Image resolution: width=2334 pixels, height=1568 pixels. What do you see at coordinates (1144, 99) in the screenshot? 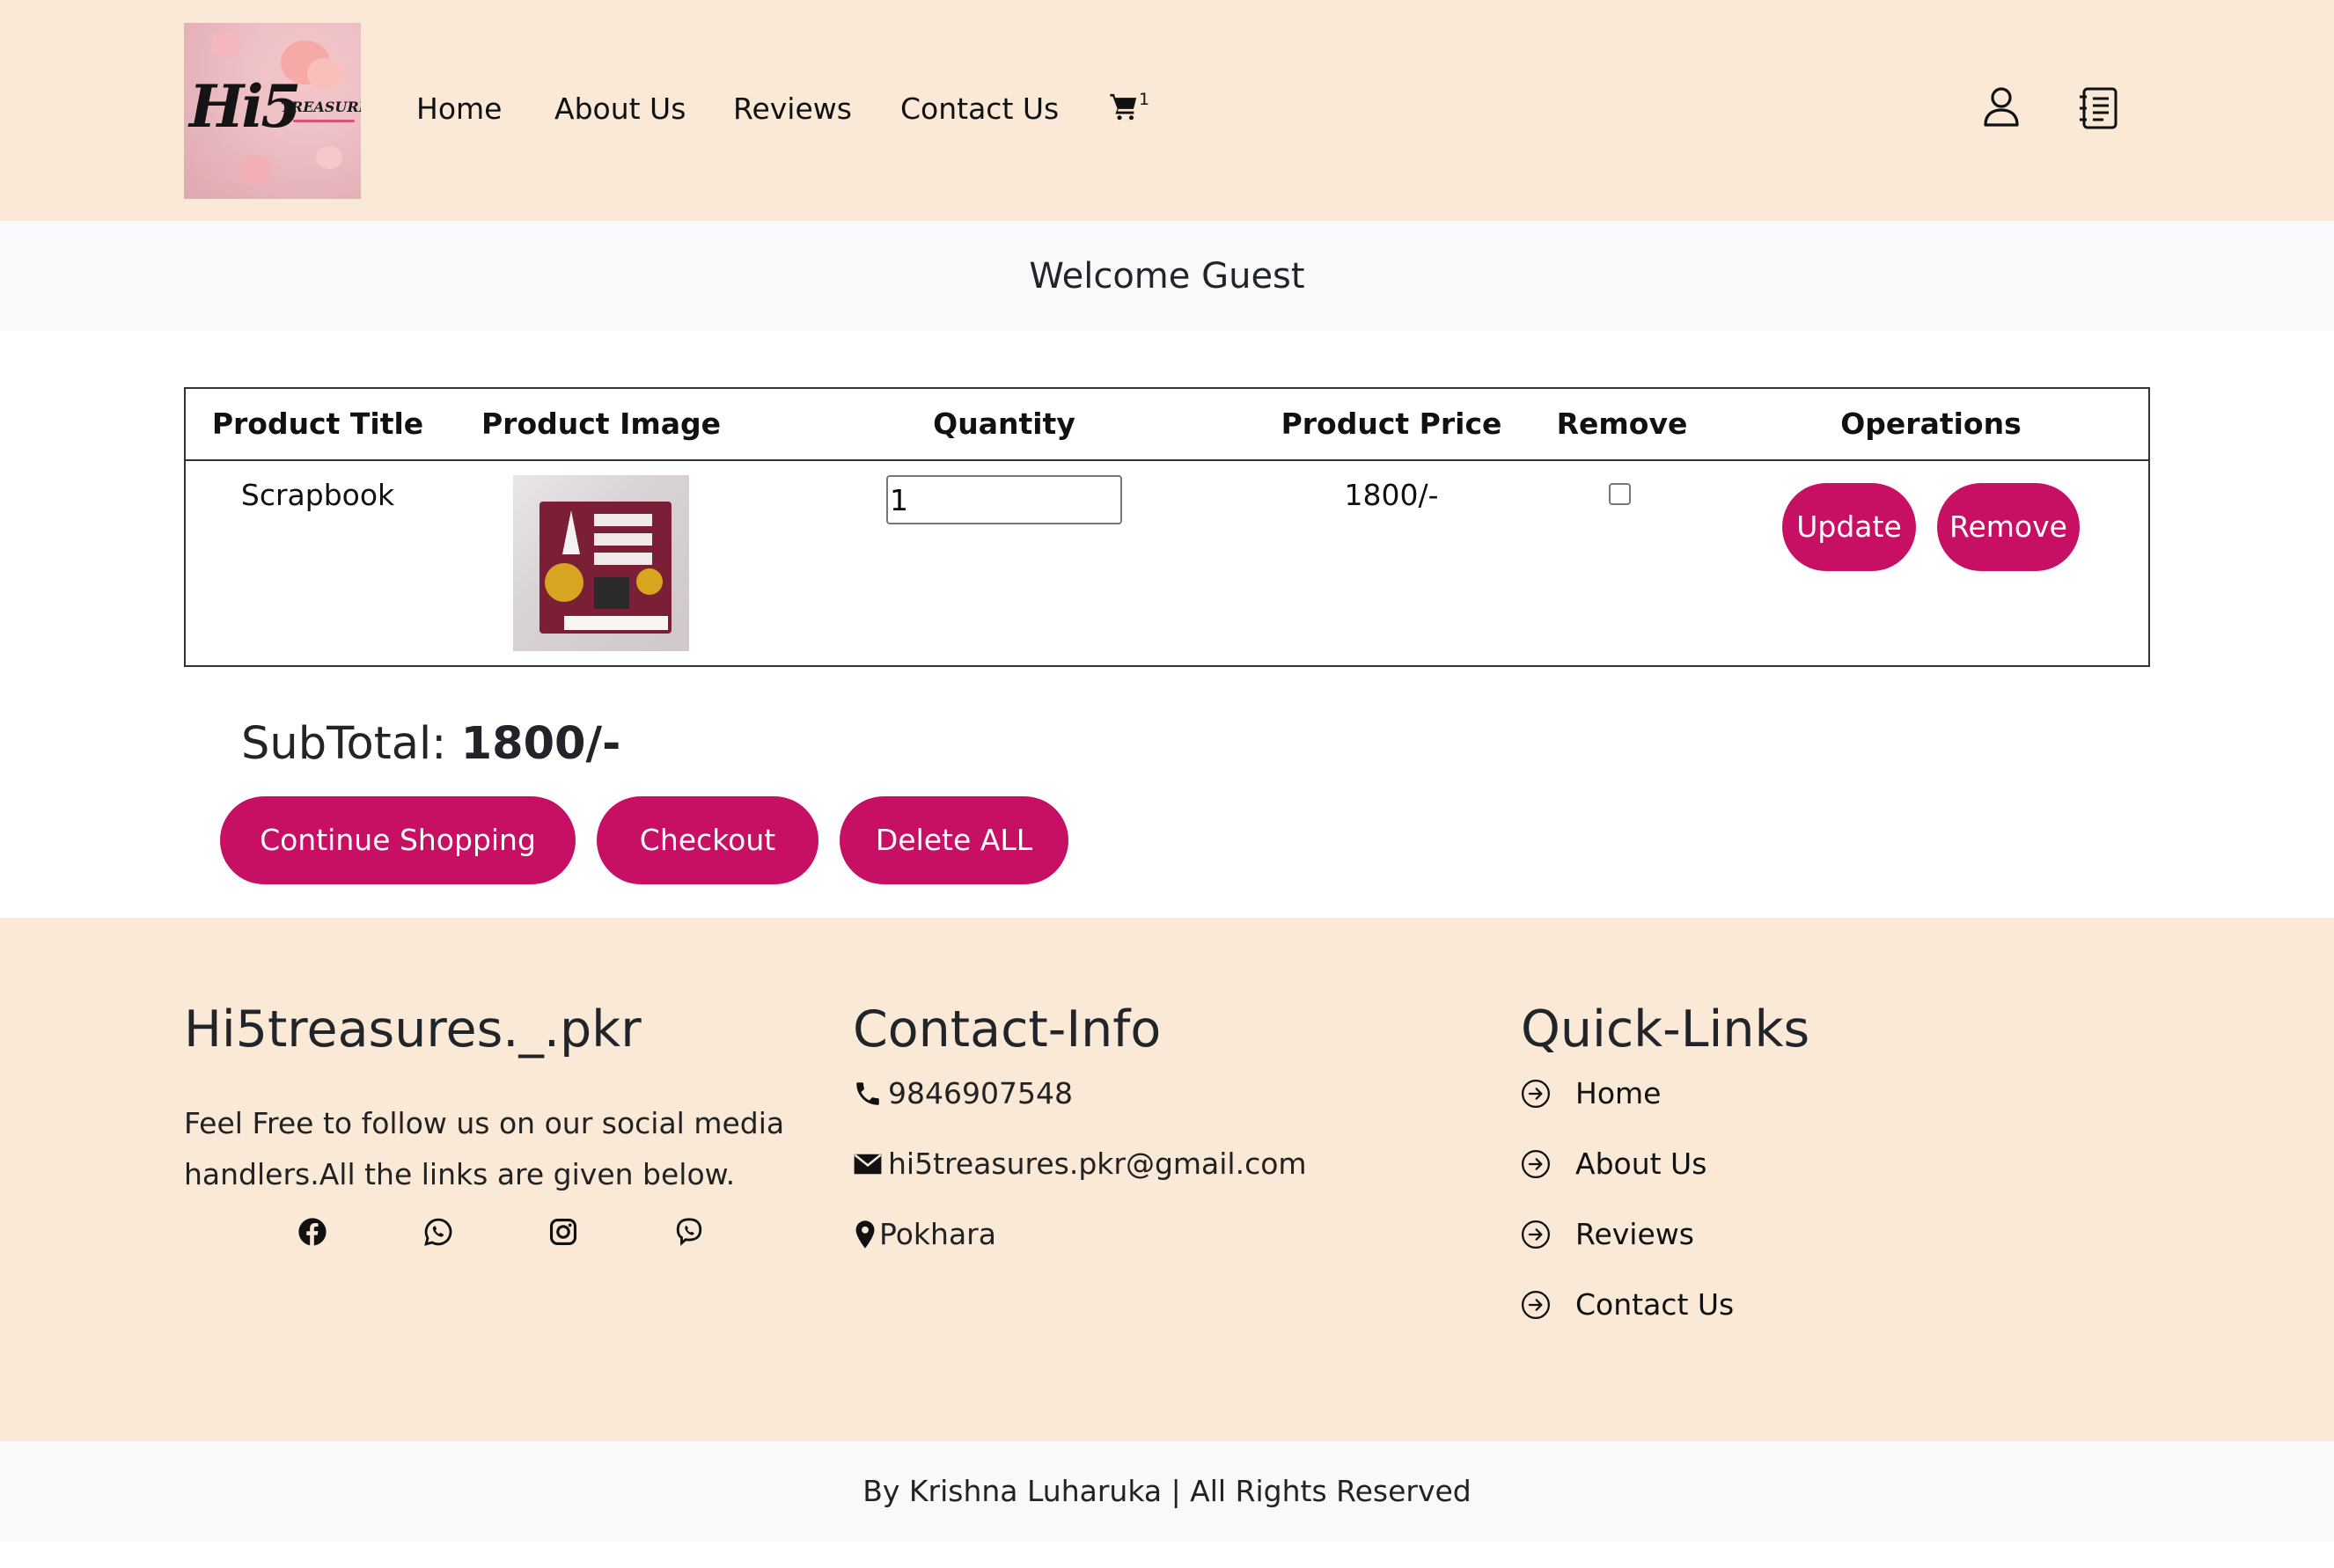
I see `cart-count-badge: 1` at bounding box center [1144, 99].